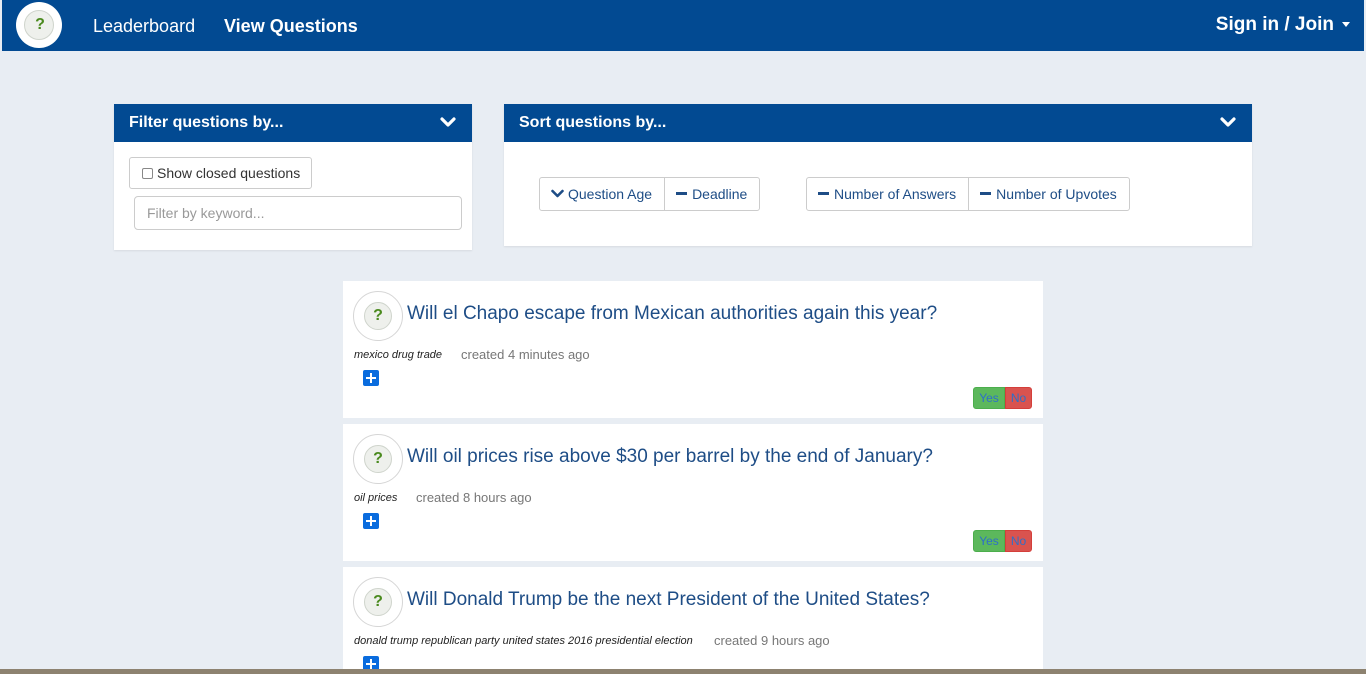 This screenshot has height=674, width=1366. Describe the element at coordinates (895, 194) in the screenshot. I see `sort-number-of-answers-label: Number of Answers` at that location.